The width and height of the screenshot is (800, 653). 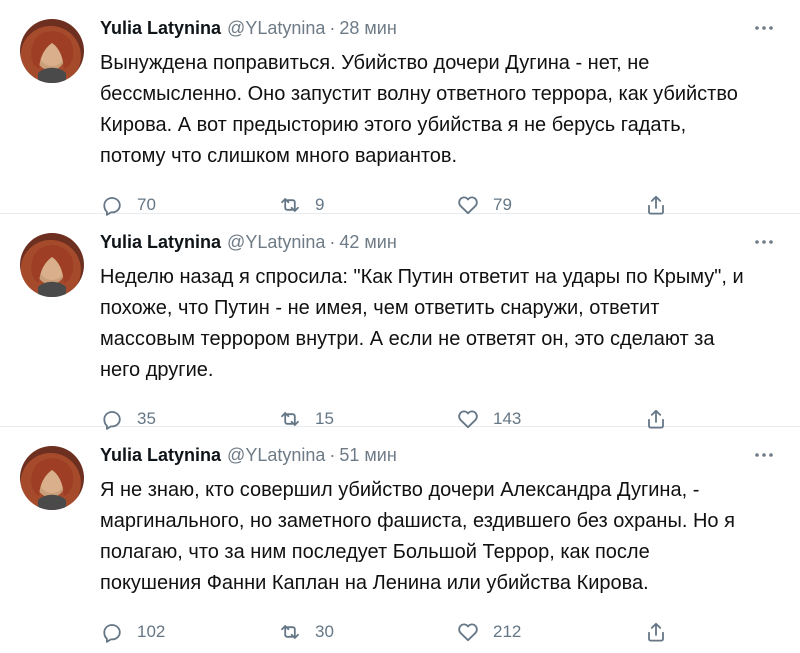 I want to click on retweet-button: 30, so click(x=367, y=632).